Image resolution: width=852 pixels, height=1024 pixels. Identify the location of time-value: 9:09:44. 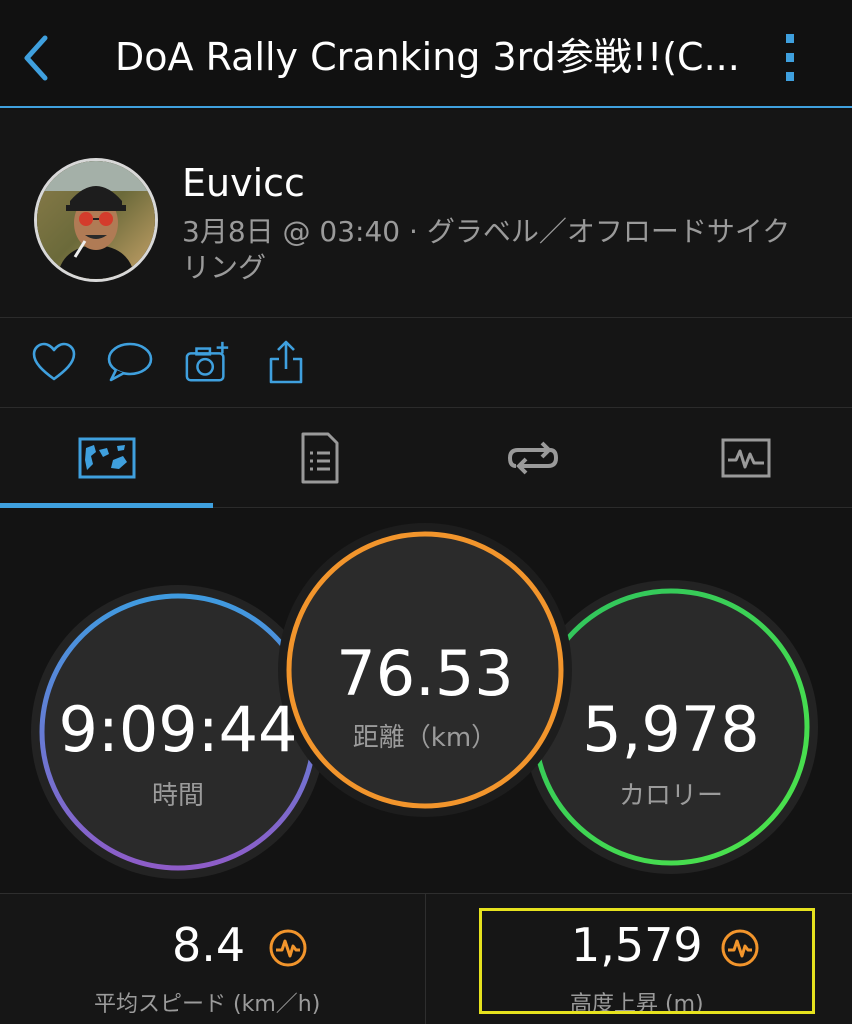
(178, 729).